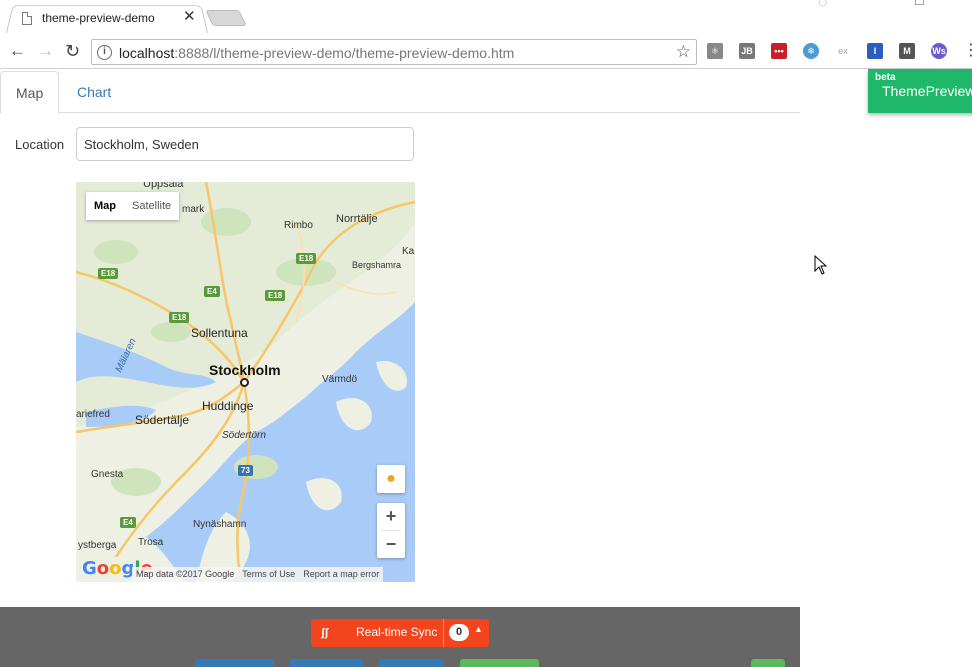 The width and height of the screenshot is (972, 667). I want to click on map-label-sodertorn: Södertörn, so click(244, 435).